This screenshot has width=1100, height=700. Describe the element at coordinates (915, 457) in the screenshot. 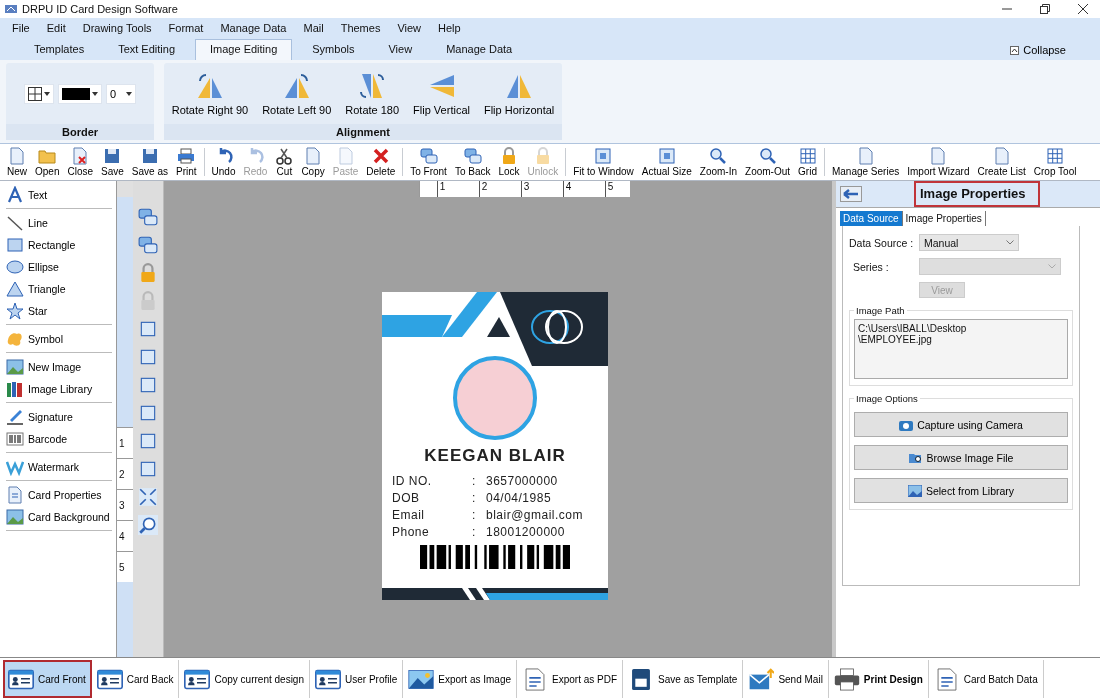

I see `folder-magnifier-icon` at that location.